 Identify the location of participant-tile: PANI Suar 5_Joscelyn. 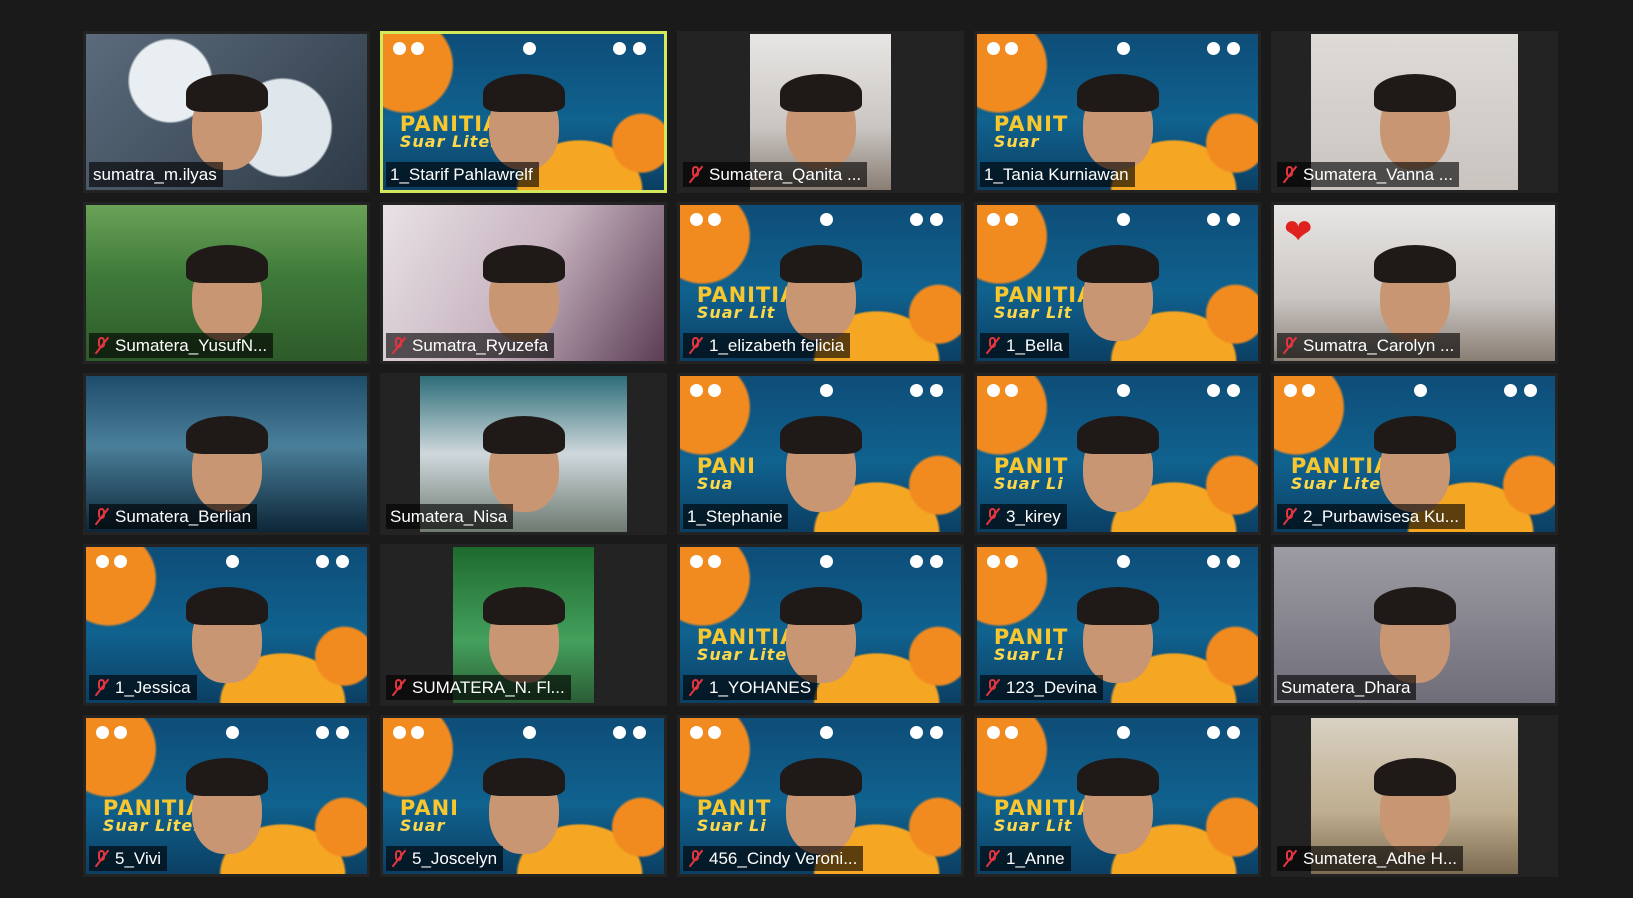
(523, 796).